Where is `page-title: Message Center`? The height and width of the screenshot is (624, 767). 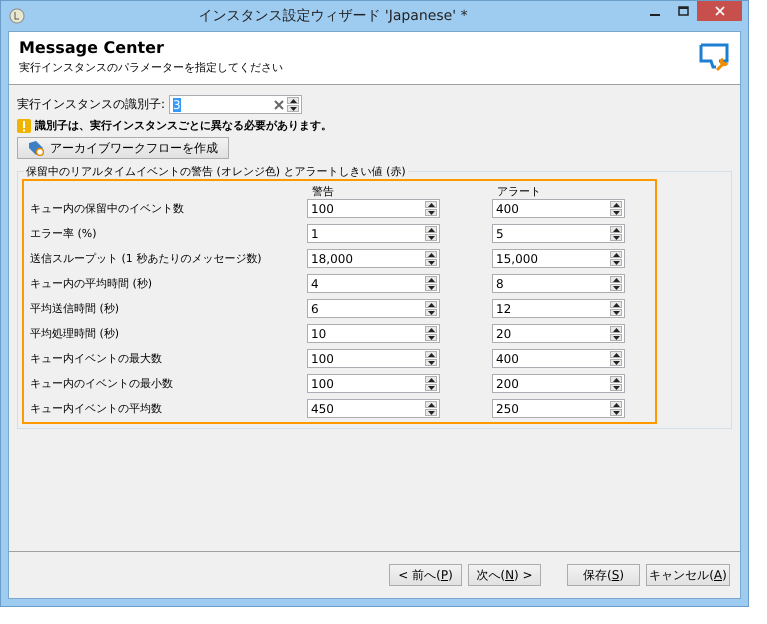
page-title: Message Center is located at coordinates (92, 47).